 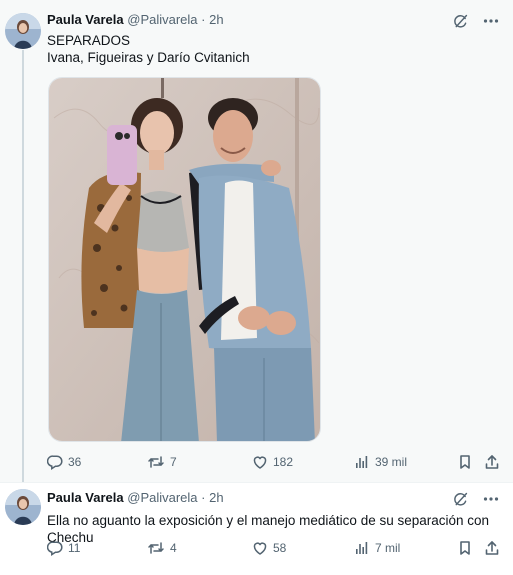 I want to click on like-count: 182, so click(x=283, y=462).